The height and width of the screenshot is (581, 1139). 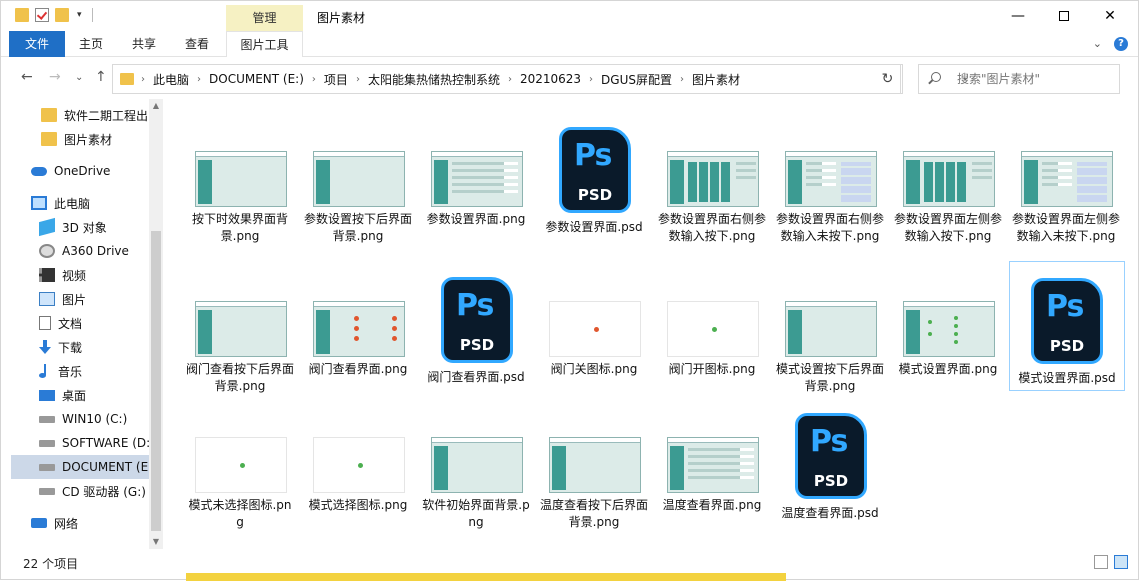 I want to click on tab-picture-tools: 图片工具, so click(x=264, y=44).